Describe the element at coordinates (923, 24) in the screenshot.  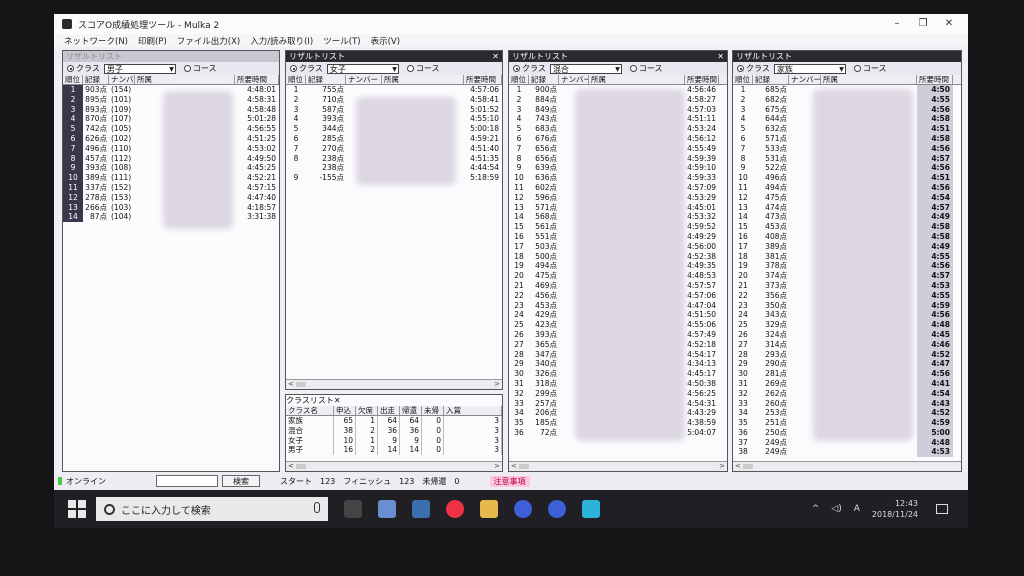
I see `maximize-button: ❐` at that location.